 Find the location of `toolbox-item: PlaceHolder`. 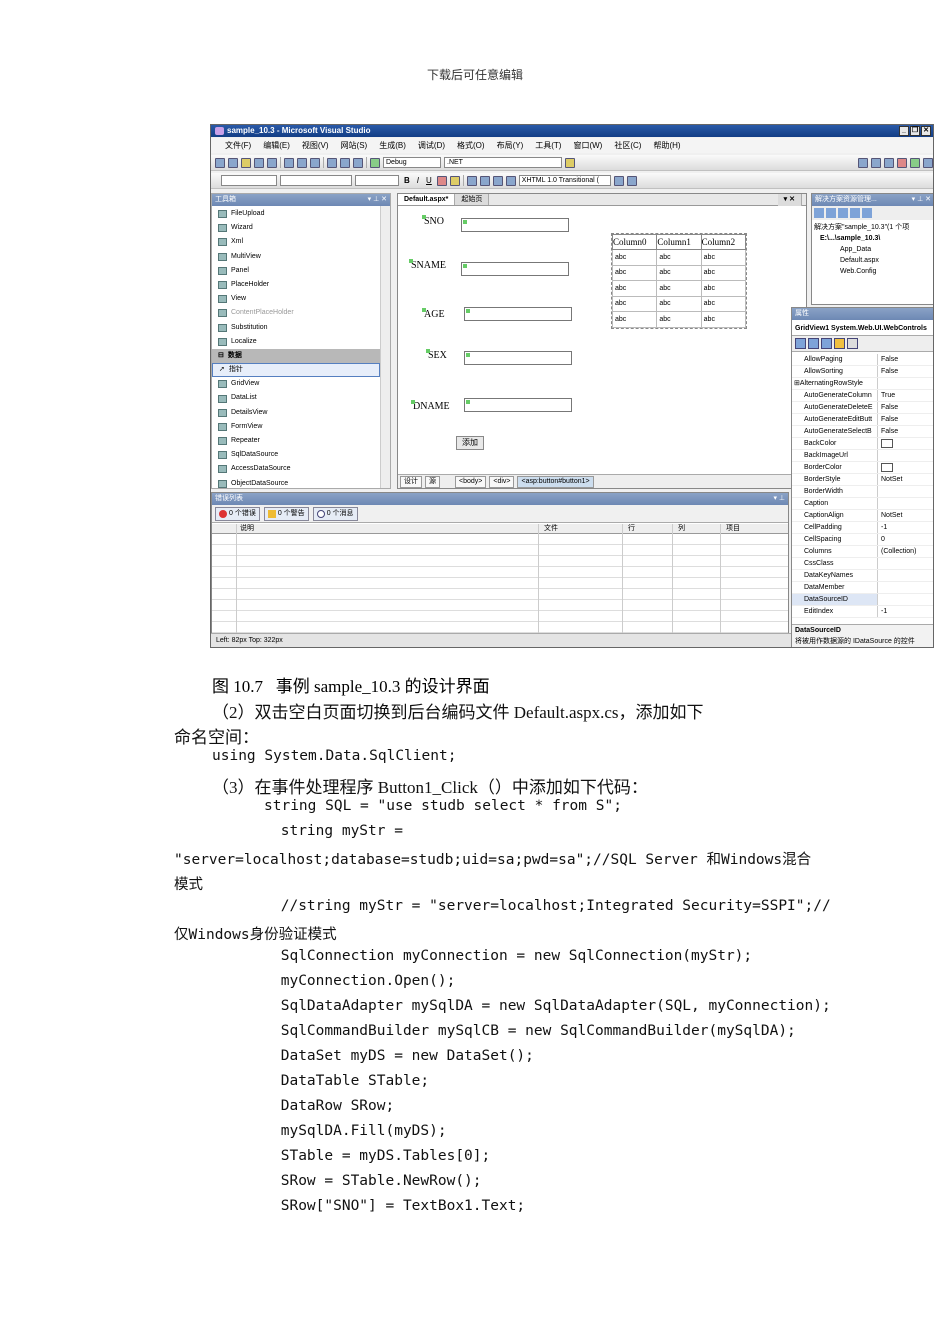

toolbox-item: PlaceHolder is located at coordinates (296, 285).